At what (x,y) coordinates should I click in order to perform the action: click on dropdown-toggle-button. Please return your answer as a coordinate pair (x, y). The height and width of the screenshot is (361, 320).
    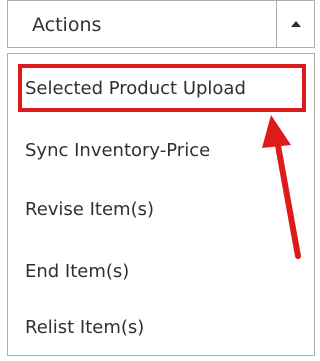
    Looking at the image, I should click on (295, 24).